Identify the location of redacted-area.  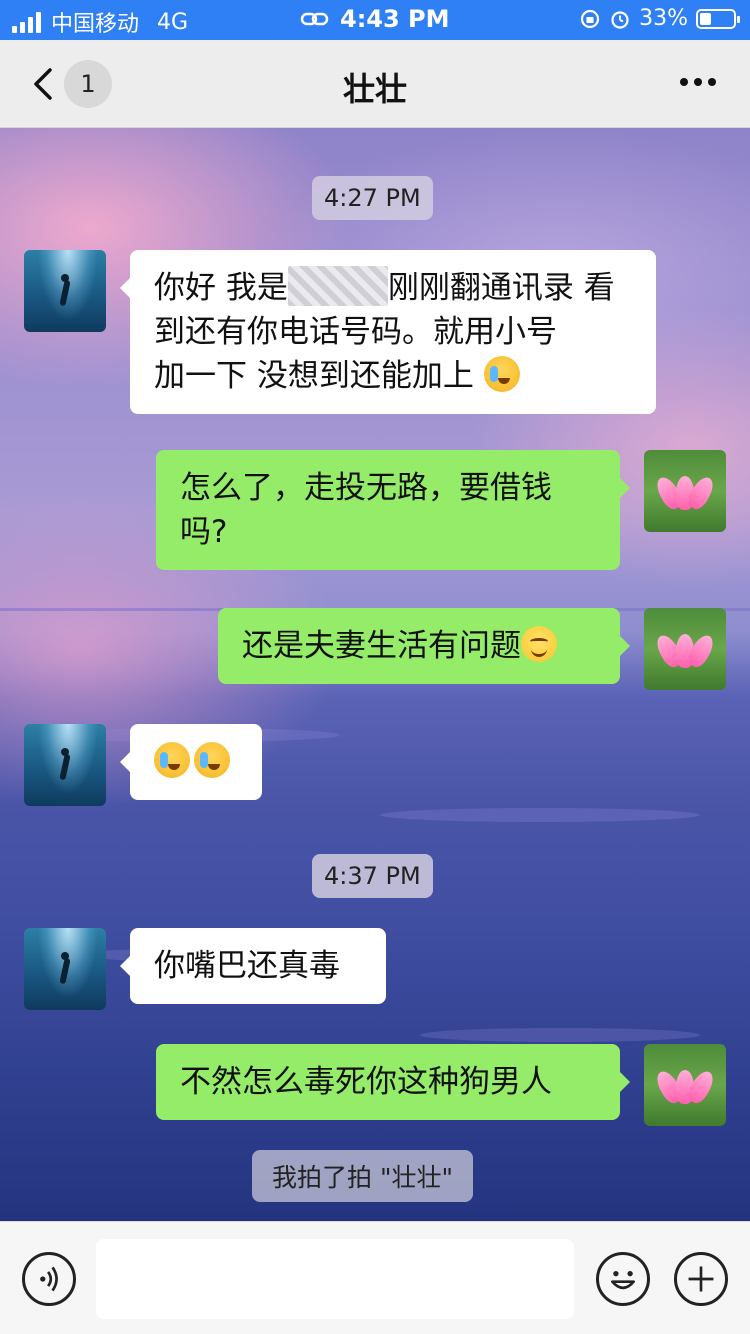
(337, 286).